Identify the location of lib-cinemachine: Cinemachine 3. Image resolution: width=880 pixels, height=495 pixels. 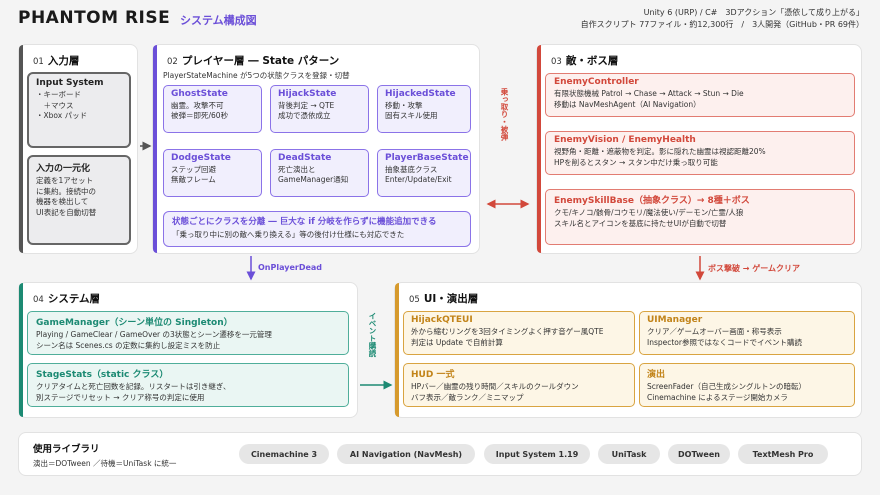
(284, 454).